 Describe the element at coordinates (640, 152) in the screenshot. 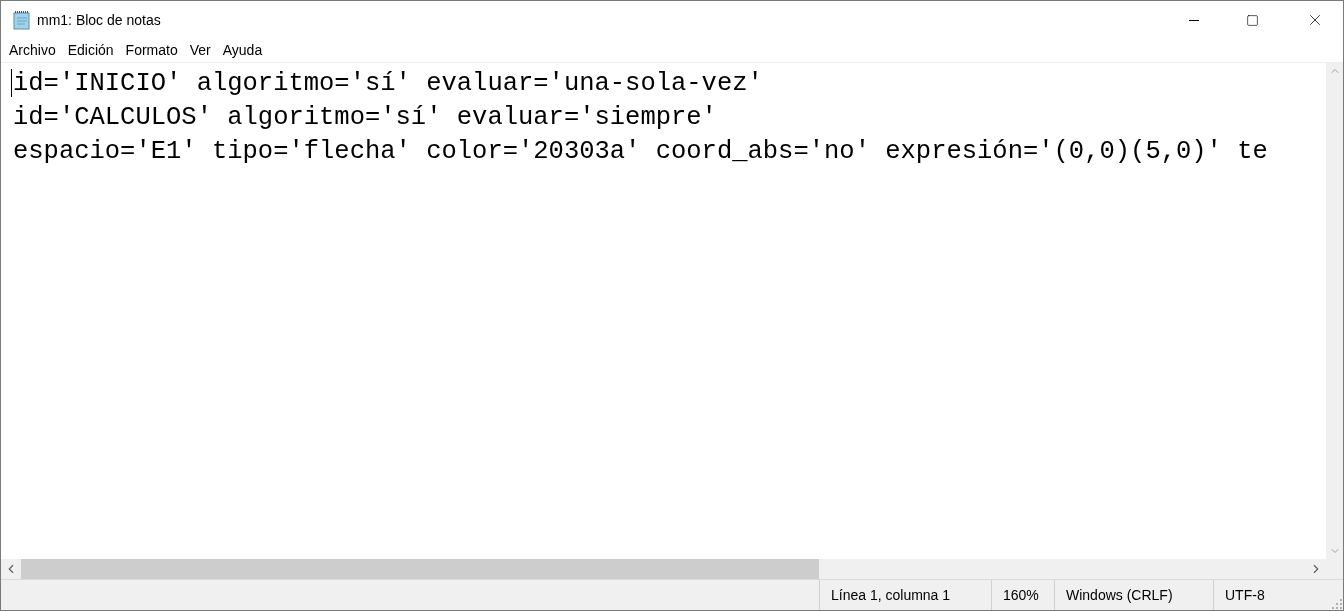

I see `text-line: espacio='E1' tipo='flecha' color='20303a' coord_abs='no' expresión='(0,0)(5,0)' te` at that location.